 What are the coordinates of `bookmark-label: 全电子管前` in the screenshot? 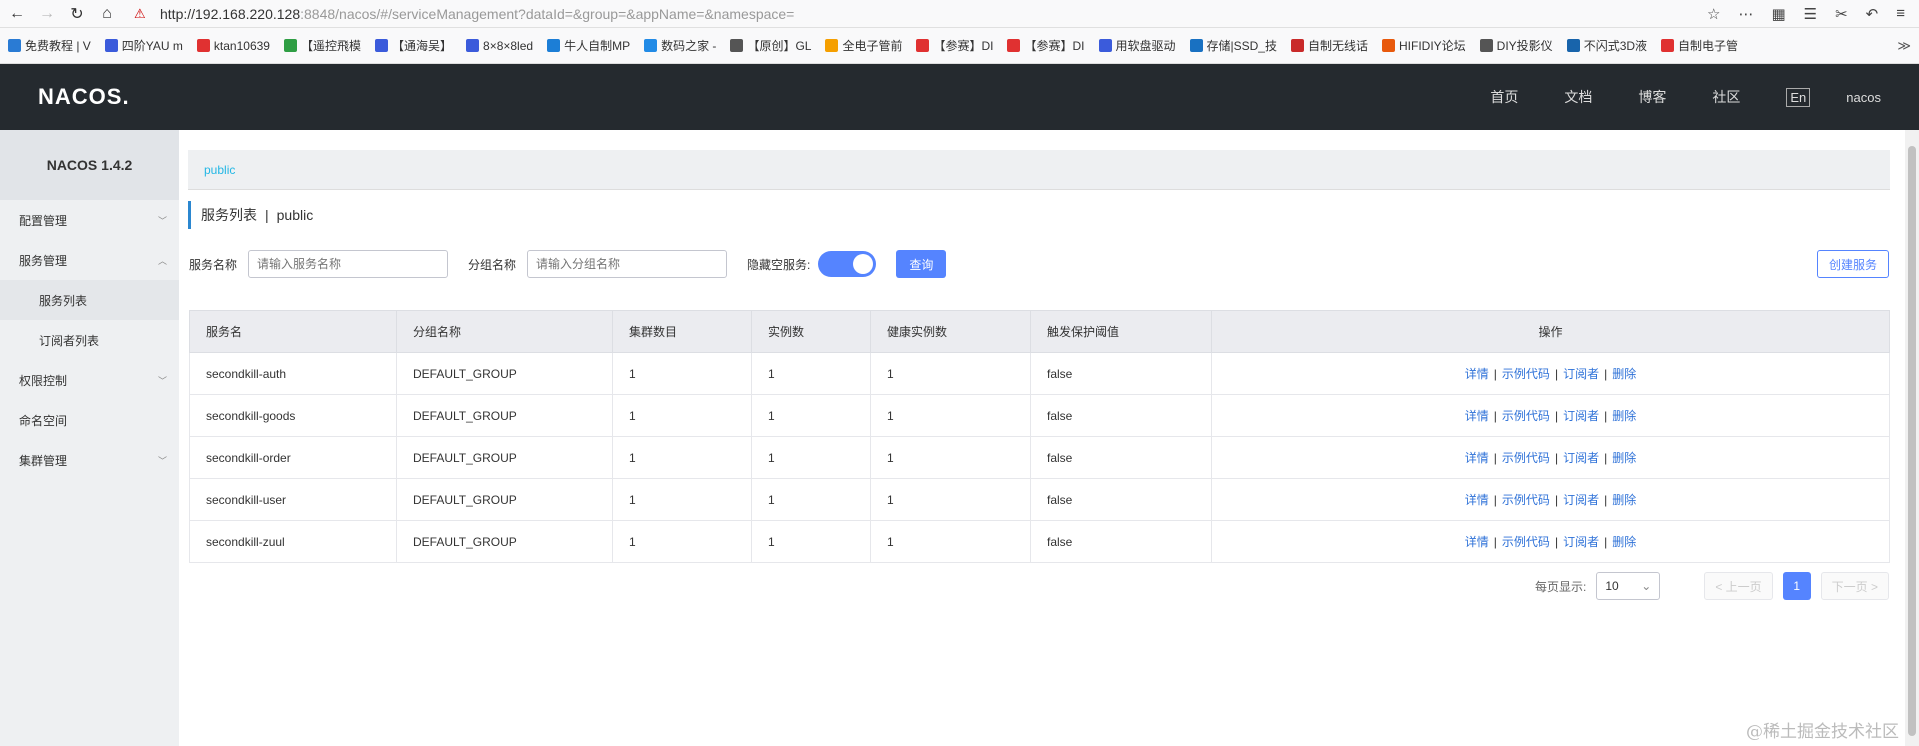 It's located at (872, 46).